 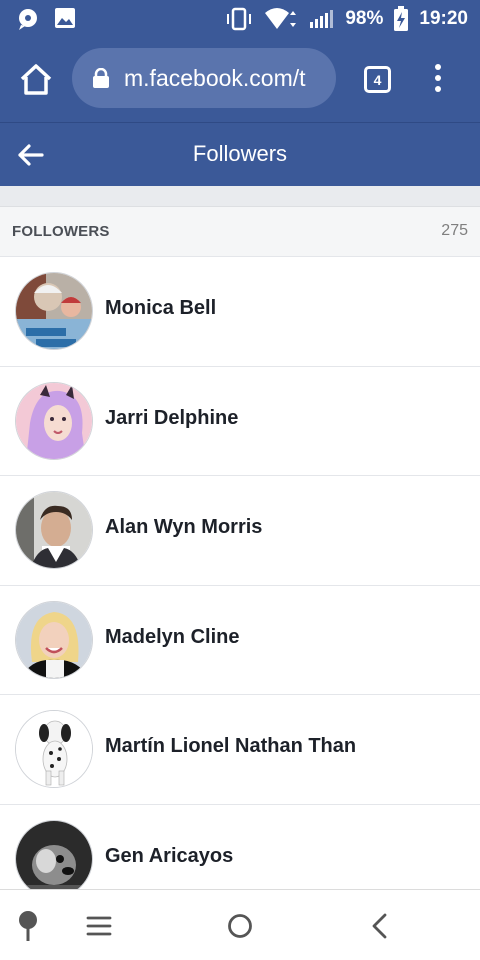 What do you see at coordinates (28, 19) in the screenshot?
I see `chat-bubble-icon` at bounding box center [28, 19].